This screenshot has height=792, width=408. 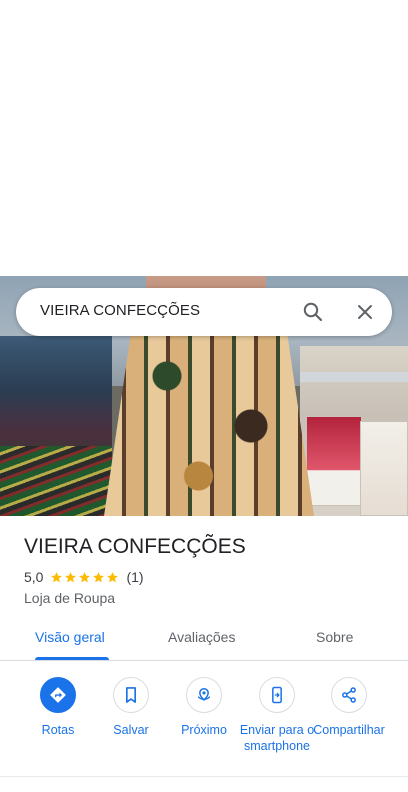 What do you see at coordinates (58, 695) in the screenshot?
I see `directions-icon` at bounding box center [58, 695].